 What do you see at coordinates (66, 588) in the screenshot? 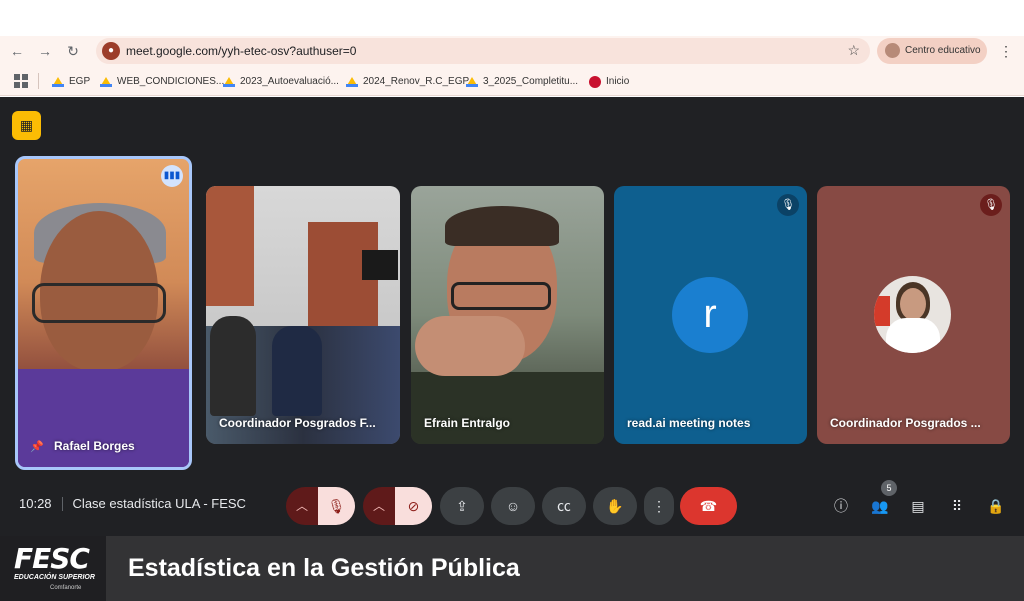
I see `logo-partner: Comfanorte` at bounding box center [66, 588].